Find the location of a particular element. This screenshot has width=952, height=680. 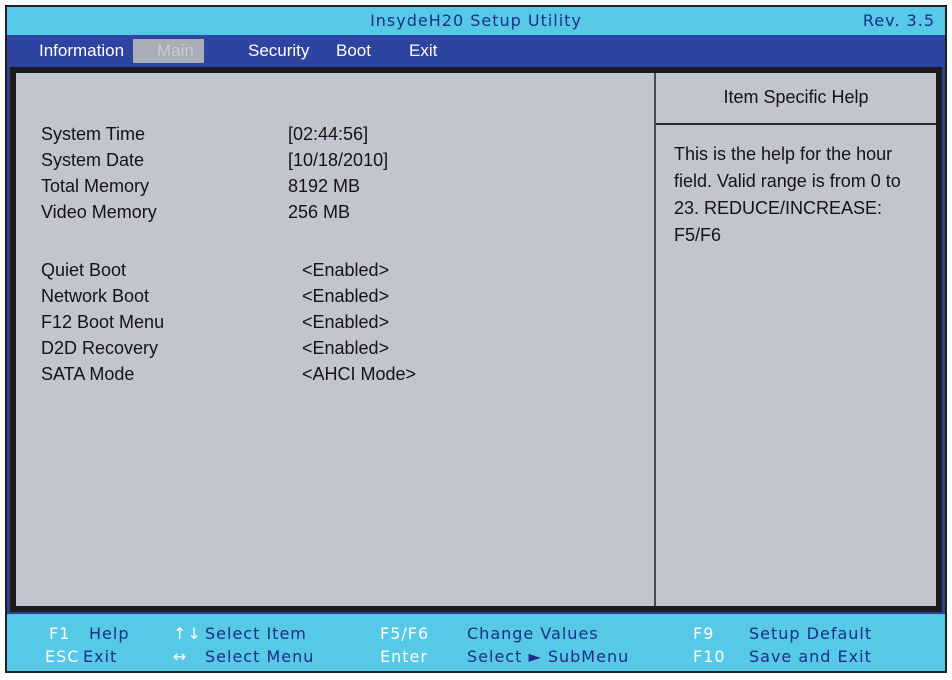

help-line: 23. REDUCE/INCREASE: is located at coordinates (778, 208).